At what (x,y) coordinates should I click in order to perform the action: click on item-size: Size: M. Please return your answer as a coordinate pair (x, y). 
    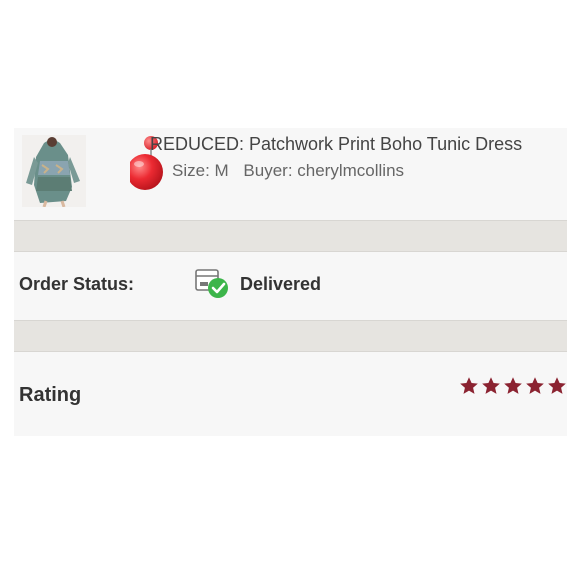
    Looking at the image, I should click on (200, 170).